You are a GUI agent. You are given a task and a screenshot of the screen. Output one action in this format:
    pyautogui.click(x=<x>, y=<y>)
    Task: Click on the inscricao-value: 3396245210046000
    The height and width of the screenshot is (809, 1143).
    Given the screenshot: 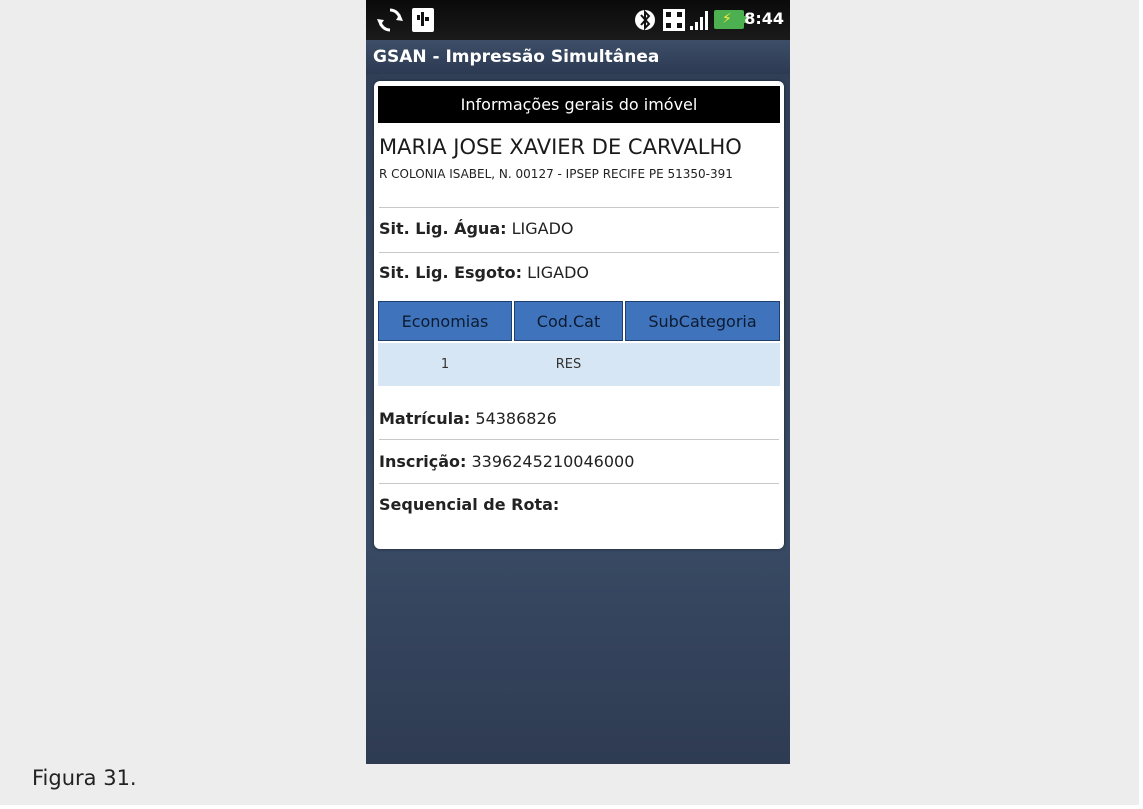 What is the action you would take?
    pyautogui.click(x=553, y=461)
    